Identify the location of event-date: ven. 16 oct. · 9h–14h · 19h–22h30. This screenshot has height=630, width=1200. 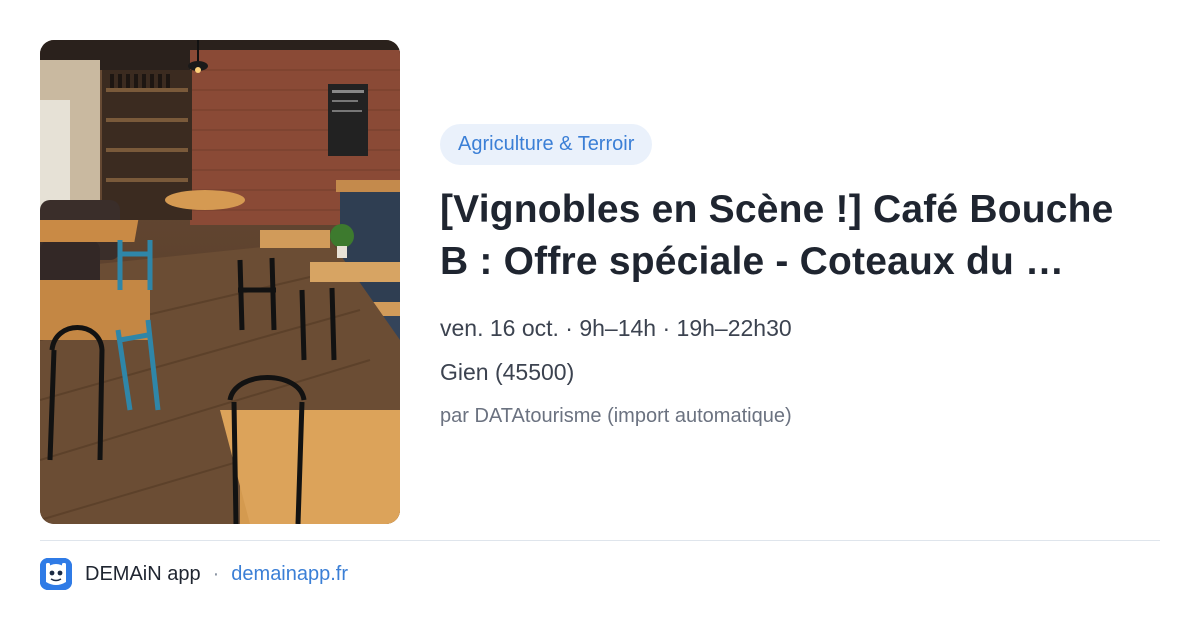
(616, 328).